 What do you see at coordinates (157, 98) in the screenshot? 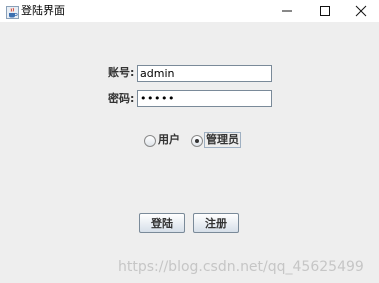
I see `password-mask: •••••` at bounding box center [157, 98].